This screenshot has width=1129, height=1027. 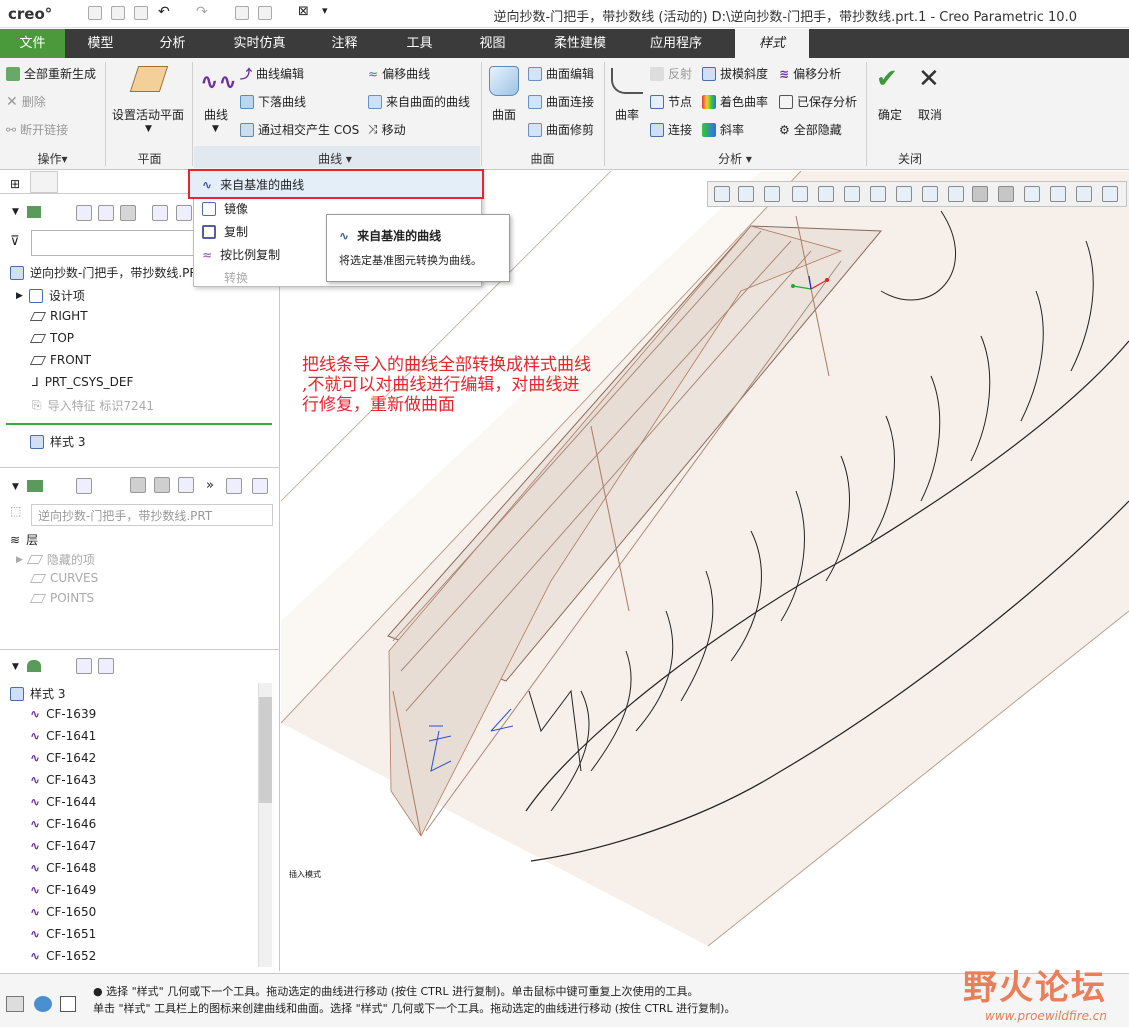 What do you see at coordinates (234, 486) in the screenshot?
I see `layer-props-icon` at bounding box center [234, 486].